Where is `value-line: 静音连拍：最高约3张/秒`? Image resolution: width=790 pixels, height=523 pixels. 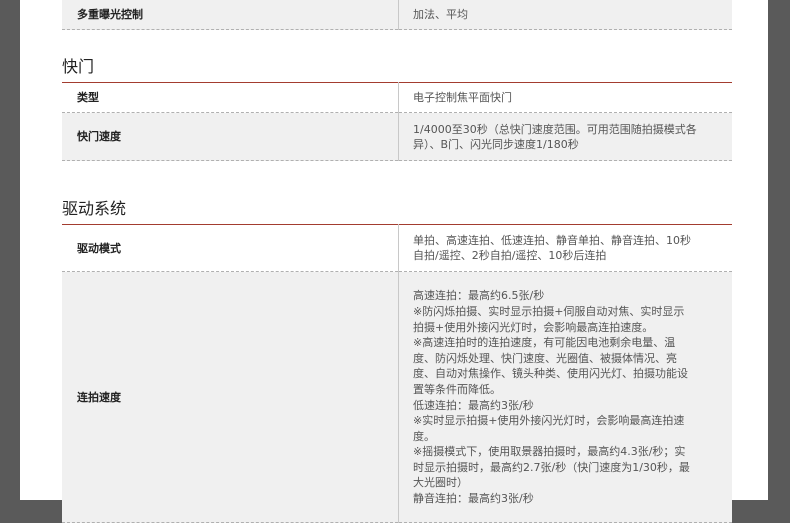
value-line: 静音连拍：最高约3张/秒 is located at coordinates (473, 499).